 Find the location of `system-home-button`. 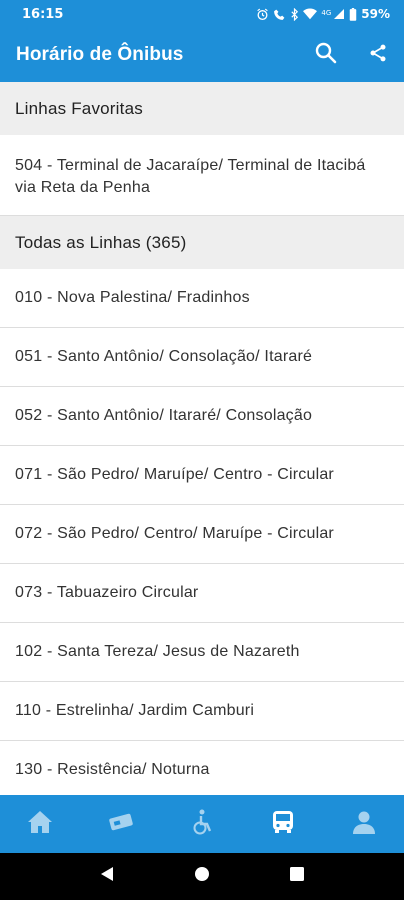

system-home-button is located at coordinates (202, 877).